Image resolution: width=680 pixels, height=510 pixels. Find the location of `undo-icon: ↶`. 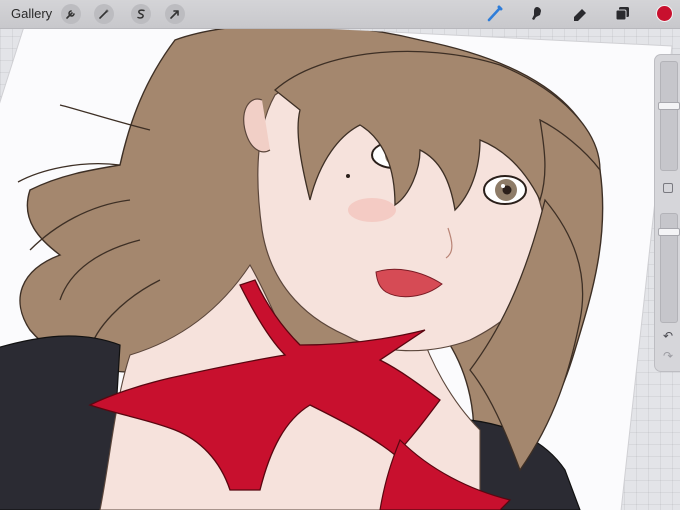

undo-icon: ↶ is located at coordinates (668, 336).